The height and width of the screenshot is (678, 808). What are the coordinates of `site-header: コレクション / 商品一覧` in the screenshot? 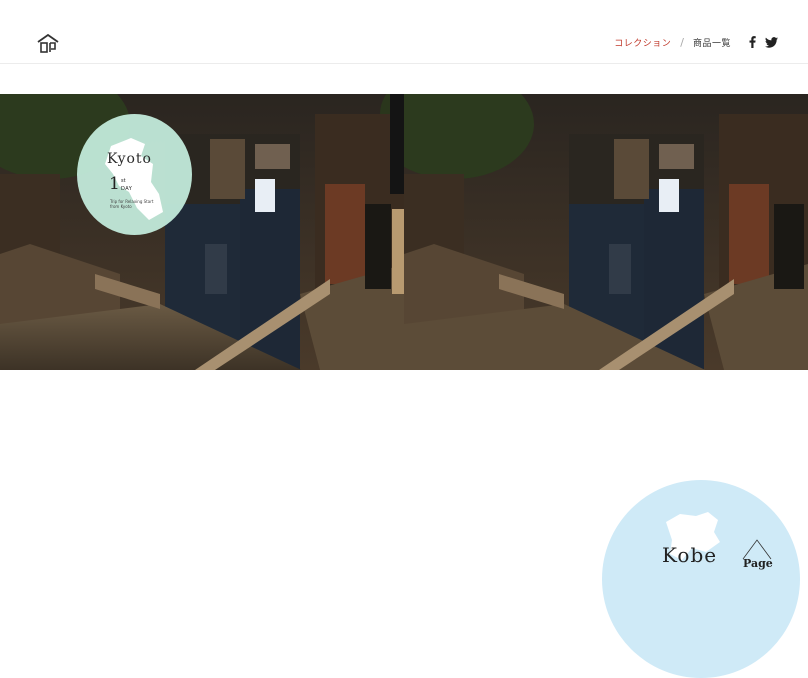 It's located at (404, 32).